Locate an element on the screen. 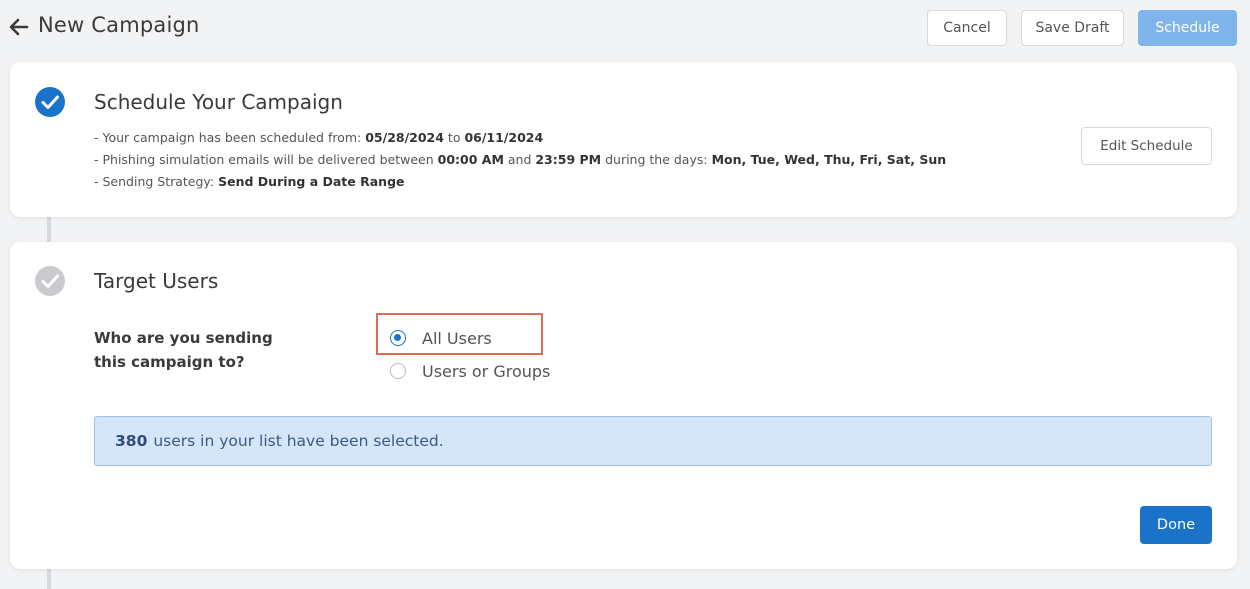  detail-text: - Your campaign has been scheduled from: is located at coordinates (230, 137).